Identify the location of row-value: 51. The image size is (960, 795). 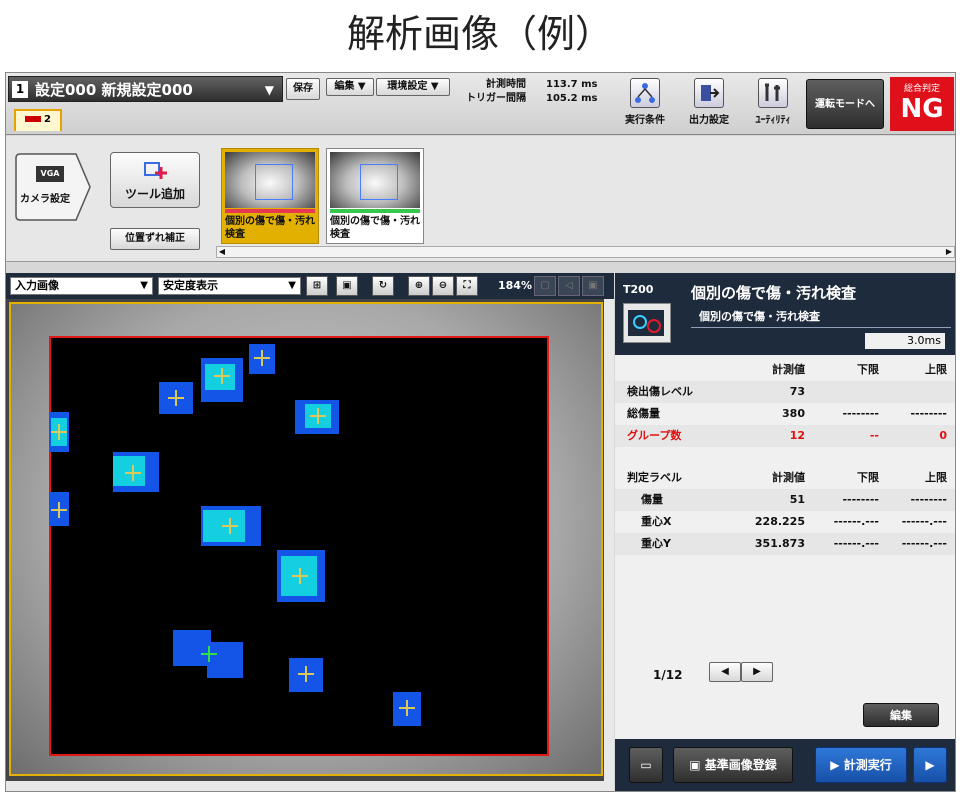
(797, 499).